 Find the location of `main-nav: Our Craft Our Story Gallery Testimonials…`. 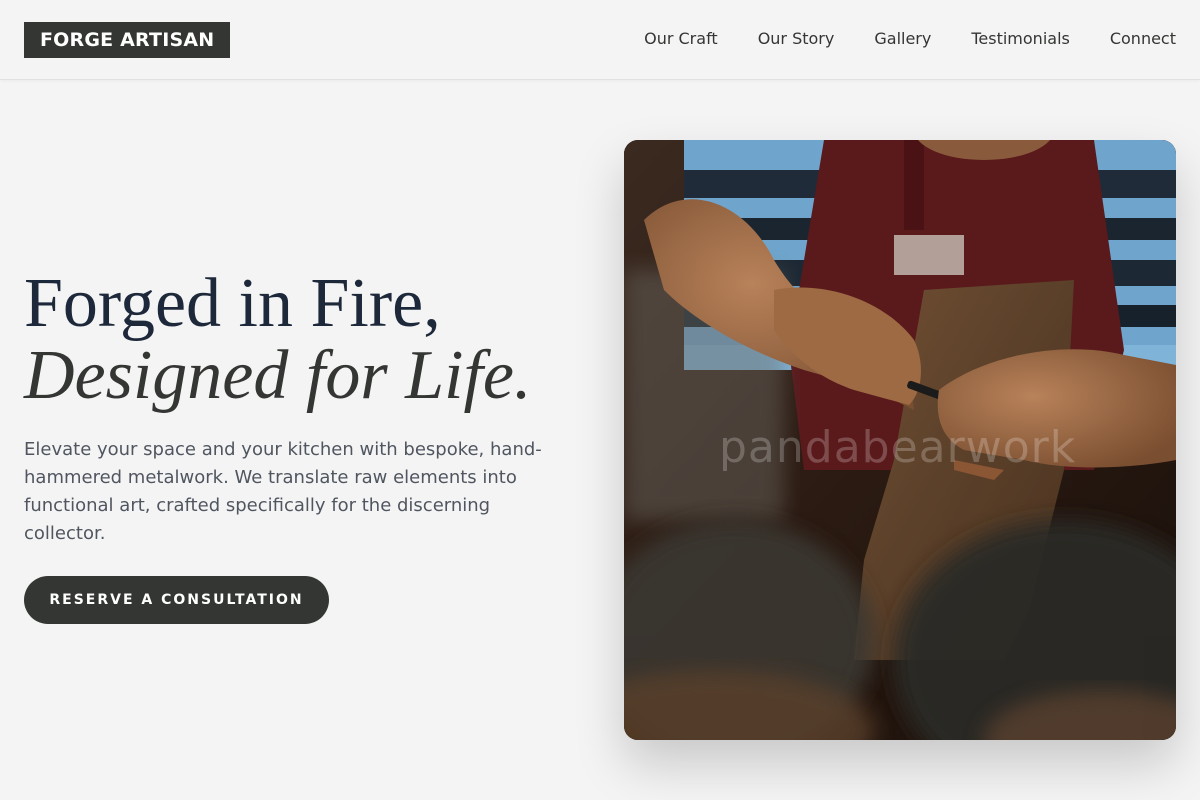

main-nav: Our Craft Our Story Gallery Testimonials… is located at coordinates (910, 39).